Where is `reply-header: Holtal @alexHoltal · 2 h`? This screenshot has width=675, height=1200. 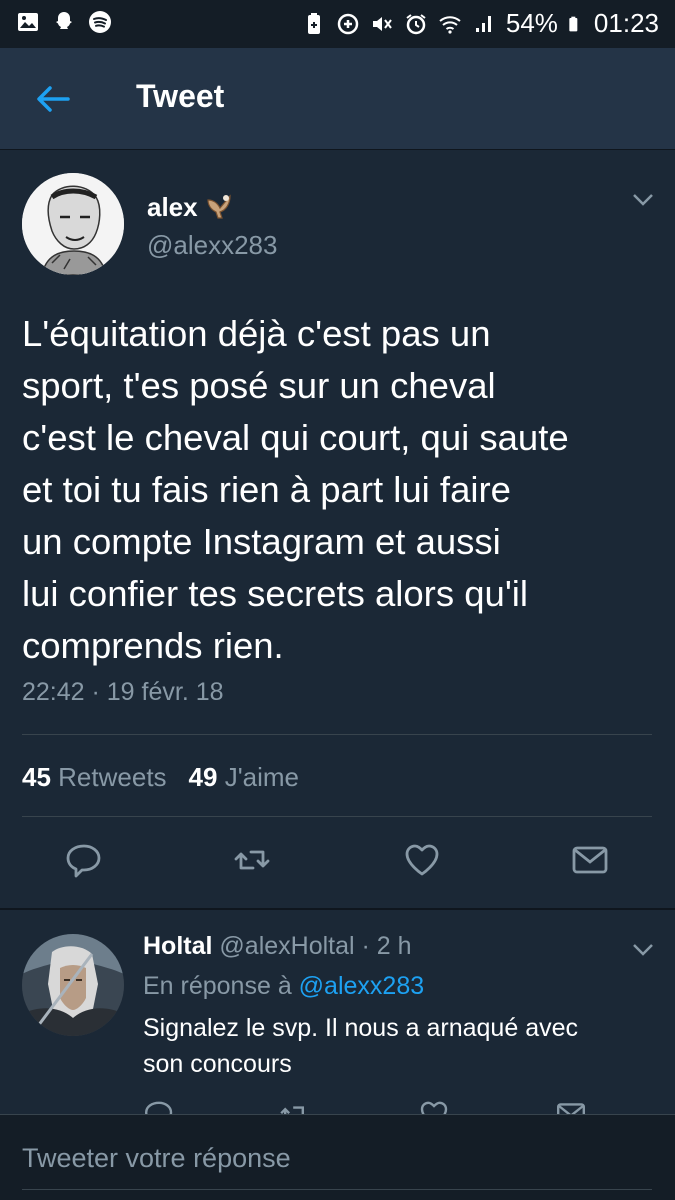
reply-header: Holtal @alexHoltal · 2 h is located at coordinates (277, 946).